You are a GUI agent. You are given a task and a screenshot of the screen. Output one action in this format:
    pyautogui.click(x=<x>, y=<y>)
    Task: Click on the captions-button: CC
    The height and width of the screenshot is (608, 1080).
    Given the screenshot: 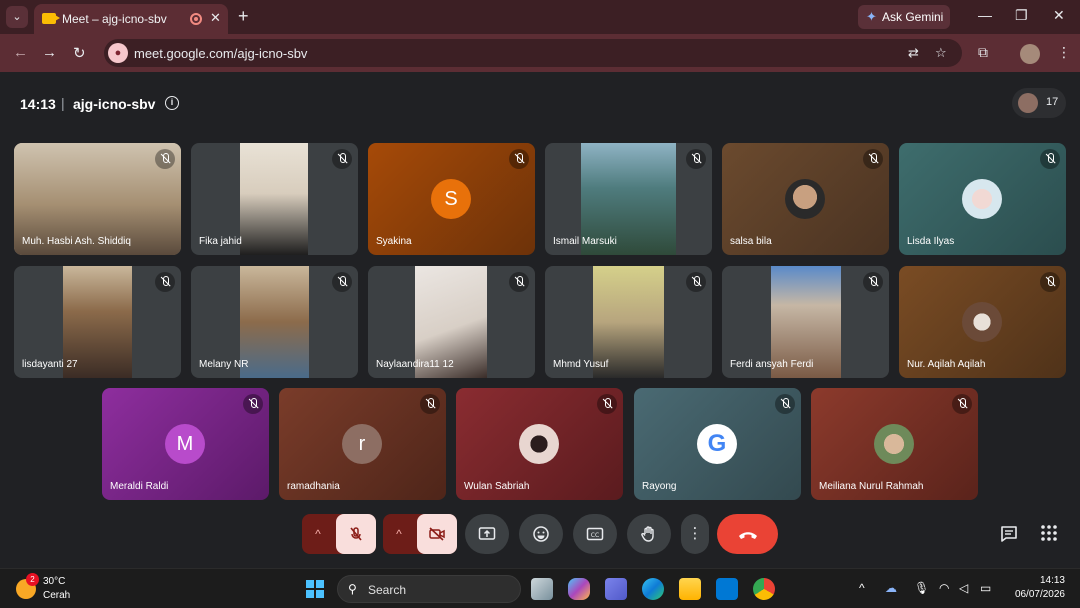 What is the action you would take?
    pyautogui.click(x=595, y=534)
    